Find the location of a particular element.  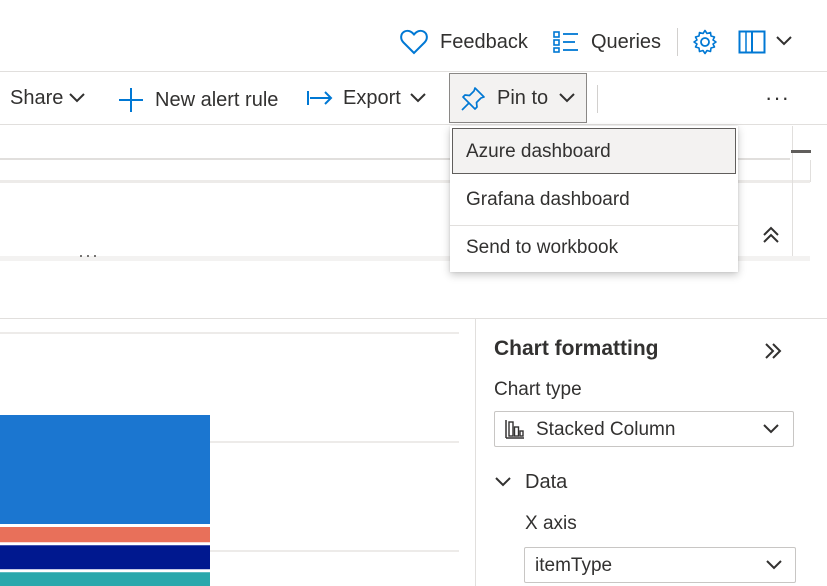

top-bar-border is located at coordinates (413, 71).